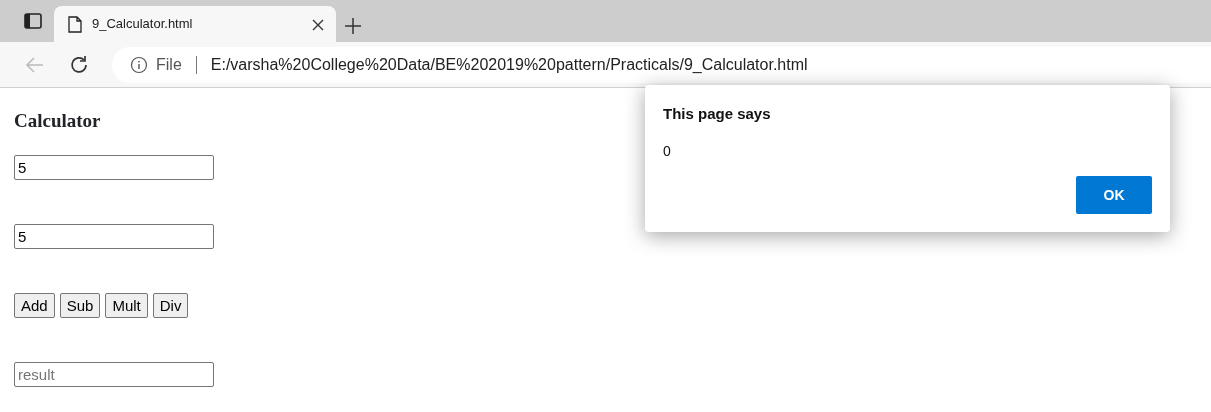 This screenshot has width=1211, height=412. I want to click on operation-button: Div, so click(170, 305).